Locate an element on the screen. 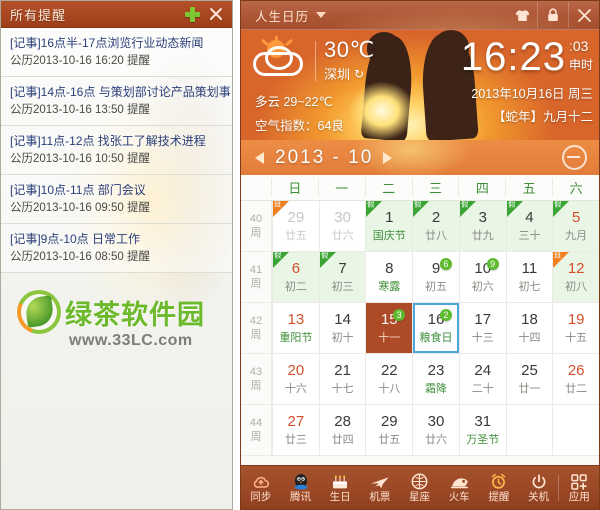 This screenshot has height=510, width=600. day-number: 14 is located at coordinates (342, 319).